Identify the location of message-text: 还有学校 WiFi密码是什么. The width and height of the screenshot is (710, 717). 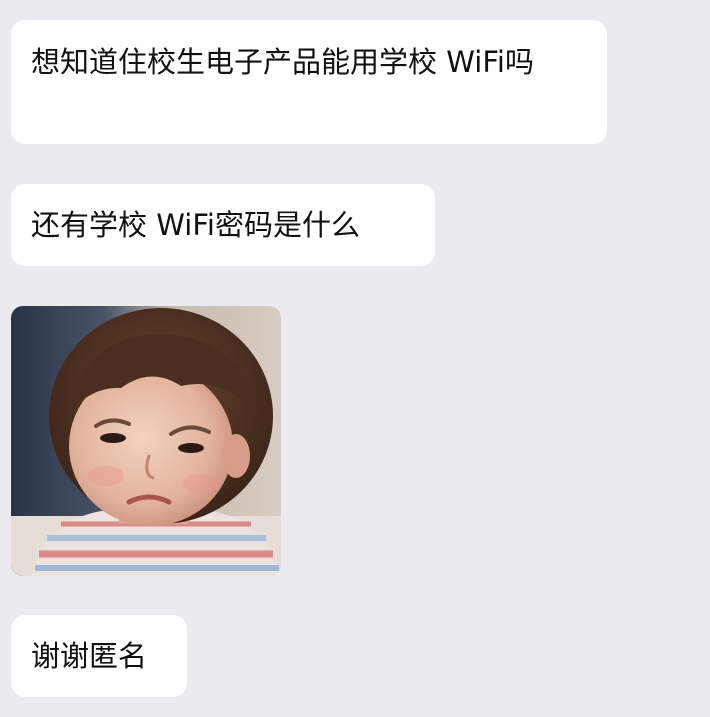
(195, 225).